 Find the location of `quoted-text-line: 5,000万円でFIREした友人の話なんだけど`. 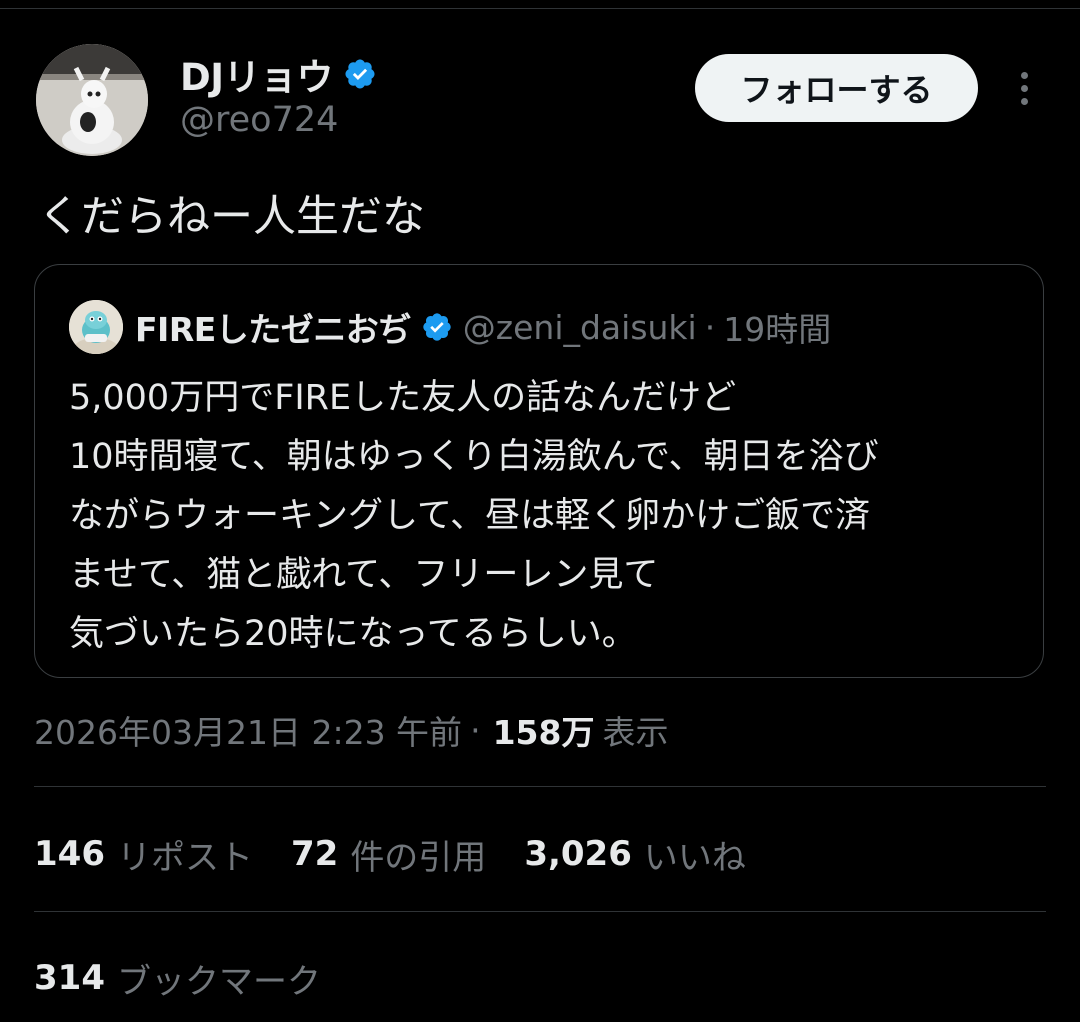

quoted-text-line: 5,000万円でFIREした友人の話なんだけど is located at coordinates (403, 398).